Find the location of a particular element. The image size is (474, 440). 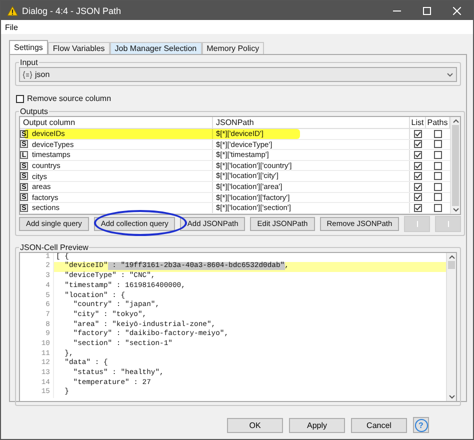

tab: Job Manager Selection is located at coordinates (156, 48).